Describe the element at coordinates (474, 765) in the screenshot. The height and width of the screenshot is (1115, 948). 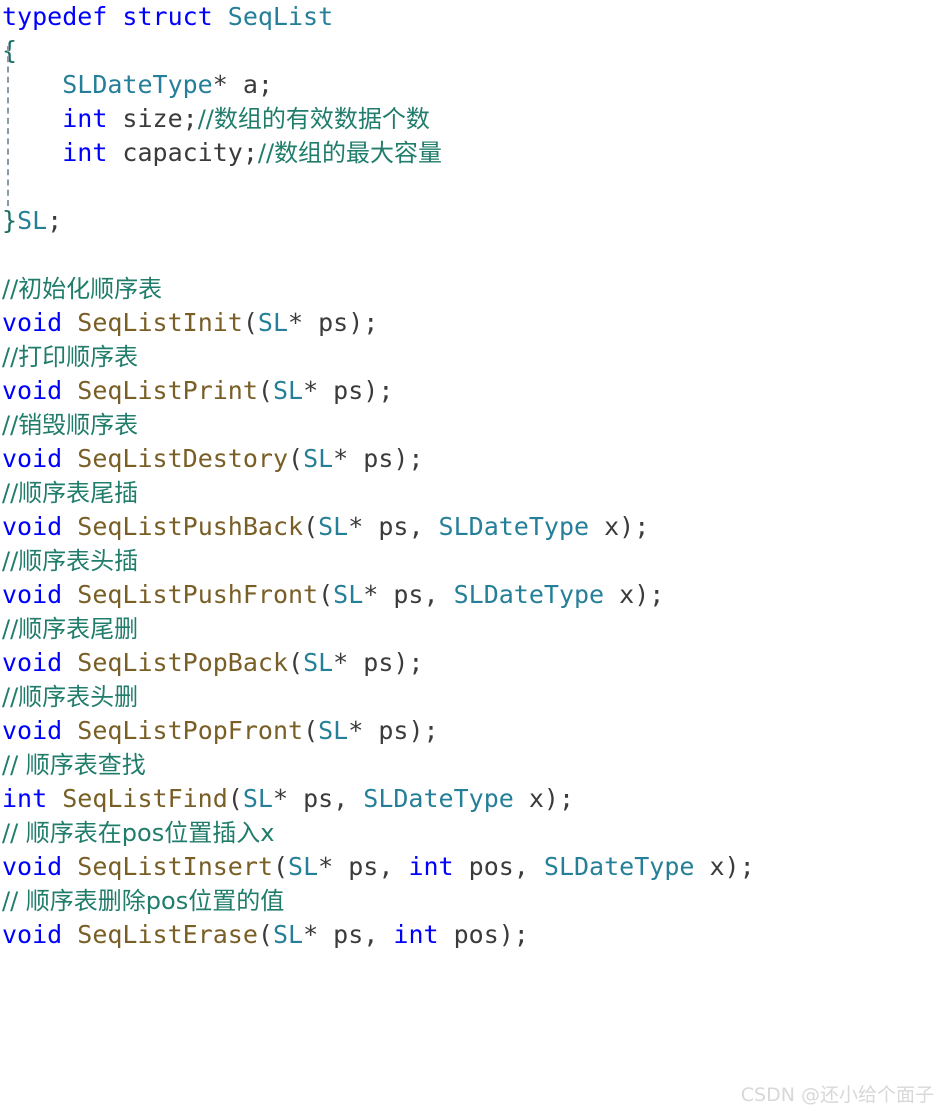
I see `code-line: // 顺序表查找` at that location.